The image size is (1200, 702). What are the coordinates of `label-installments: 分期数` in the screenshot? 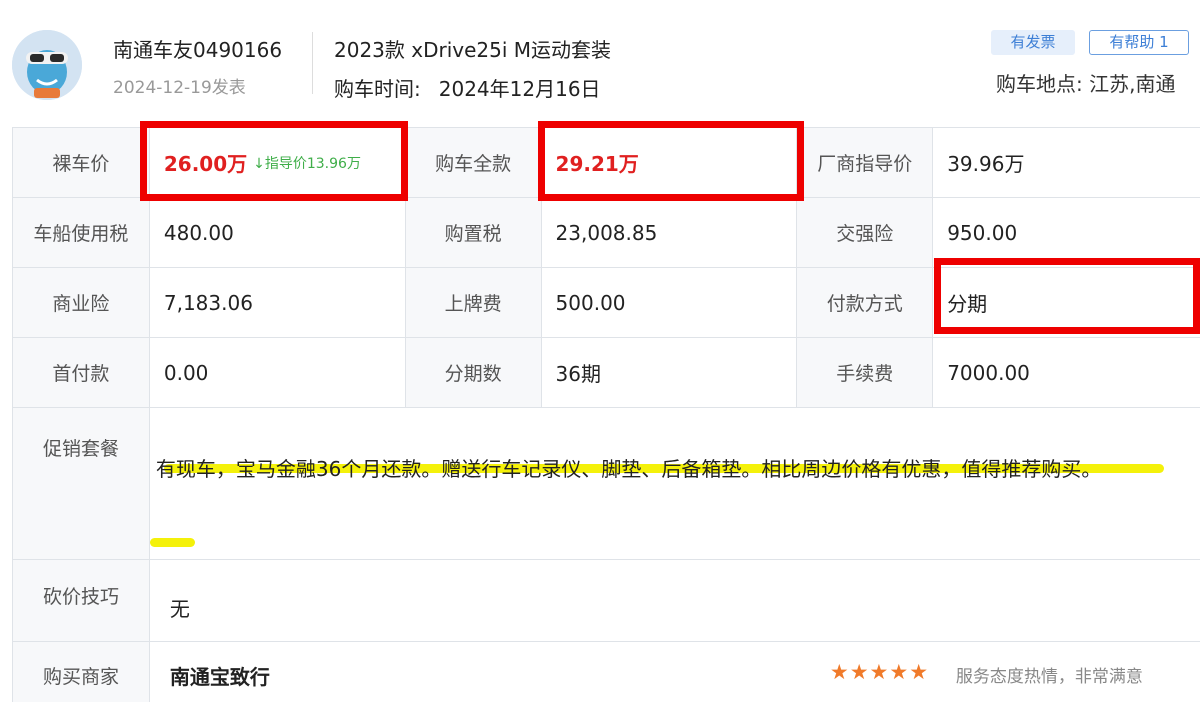 It's located at (473, 372).